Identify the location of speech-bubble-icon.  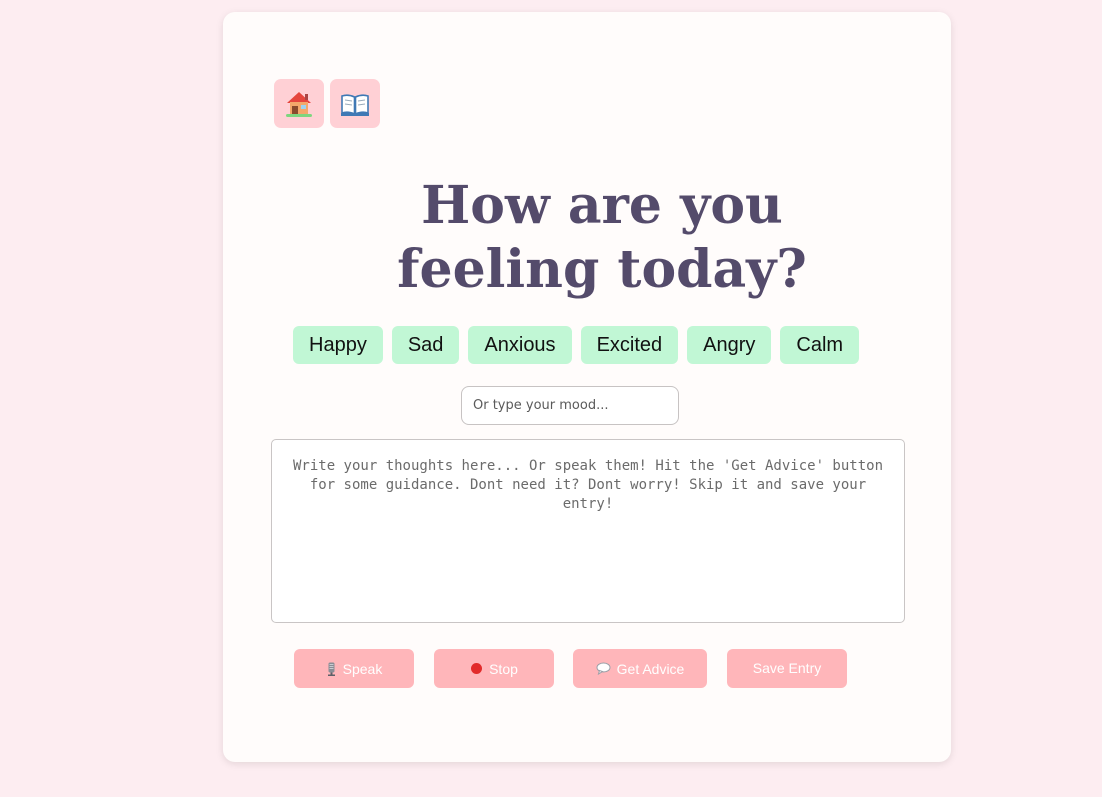
(603, 668).